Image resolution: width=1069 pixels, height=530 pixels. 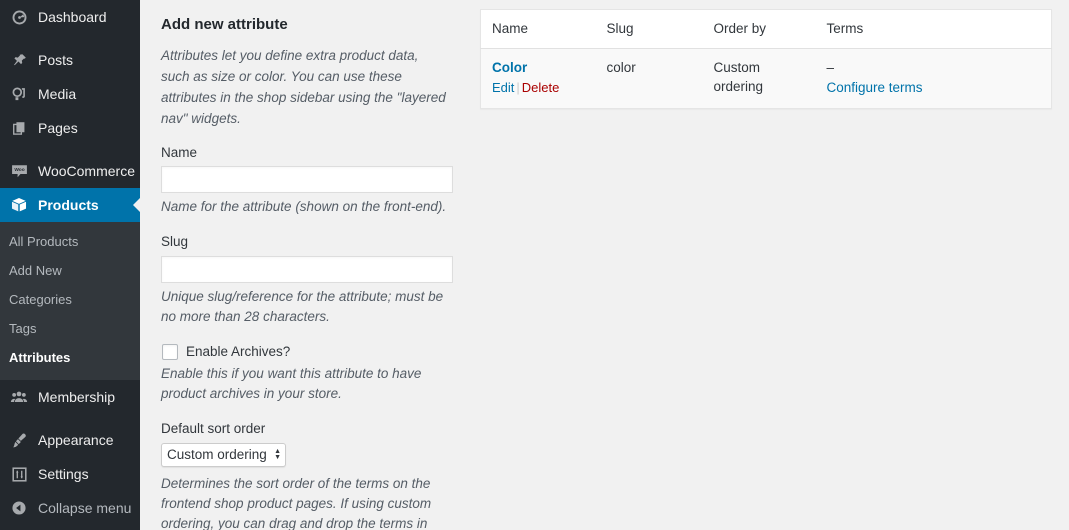 I want to click on sidebar-item-attributes: Attributes, so click(x=70, y=358).